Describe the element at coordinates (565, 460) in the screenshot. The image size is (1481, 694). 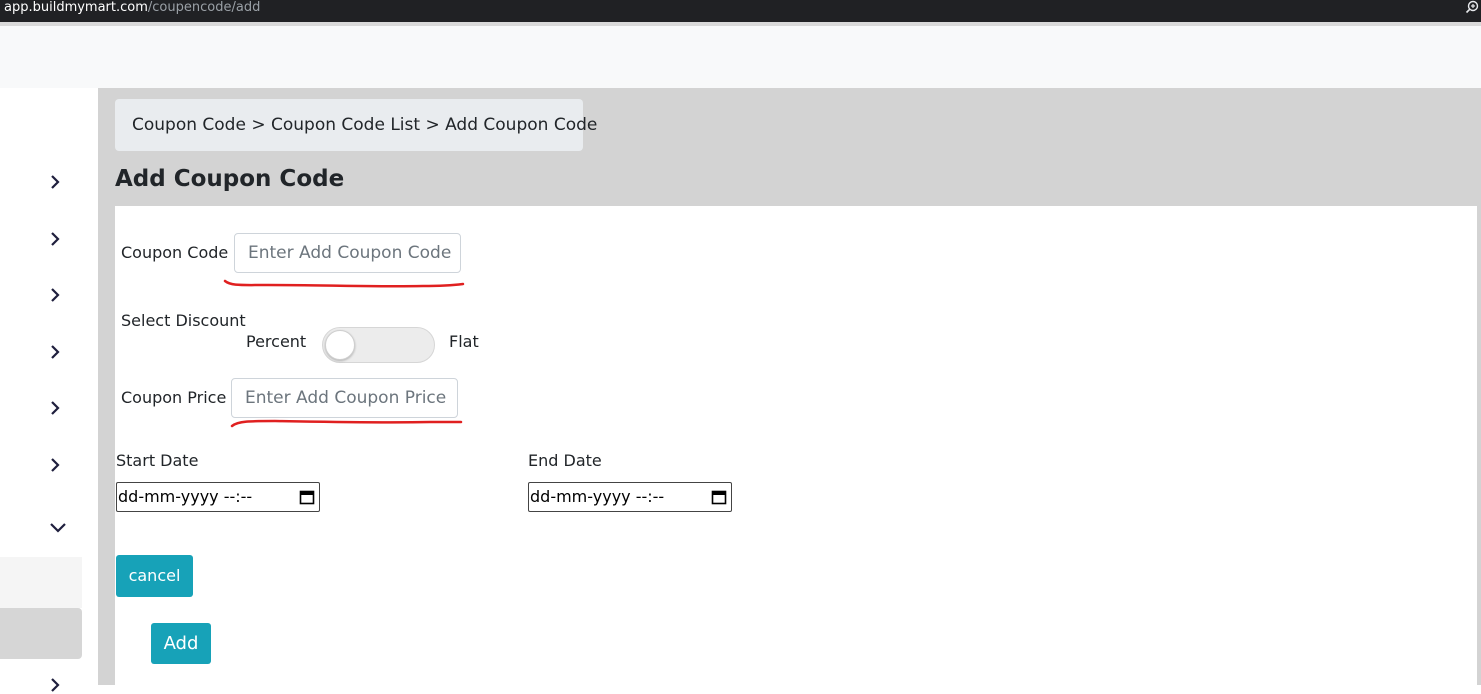
I see `end-date-label: End Date` at that location.